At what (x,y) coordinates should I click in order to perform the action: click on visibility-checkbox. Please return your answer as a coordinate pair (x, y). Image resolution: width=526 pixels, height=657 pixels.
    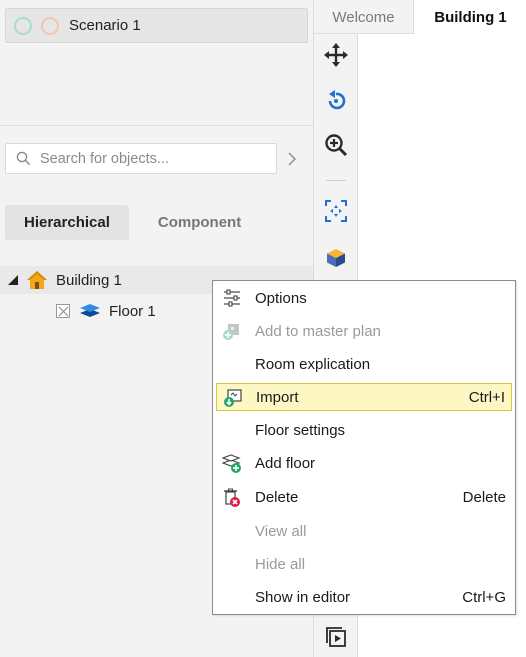
    Looking at the image, I should click on (63, 311).